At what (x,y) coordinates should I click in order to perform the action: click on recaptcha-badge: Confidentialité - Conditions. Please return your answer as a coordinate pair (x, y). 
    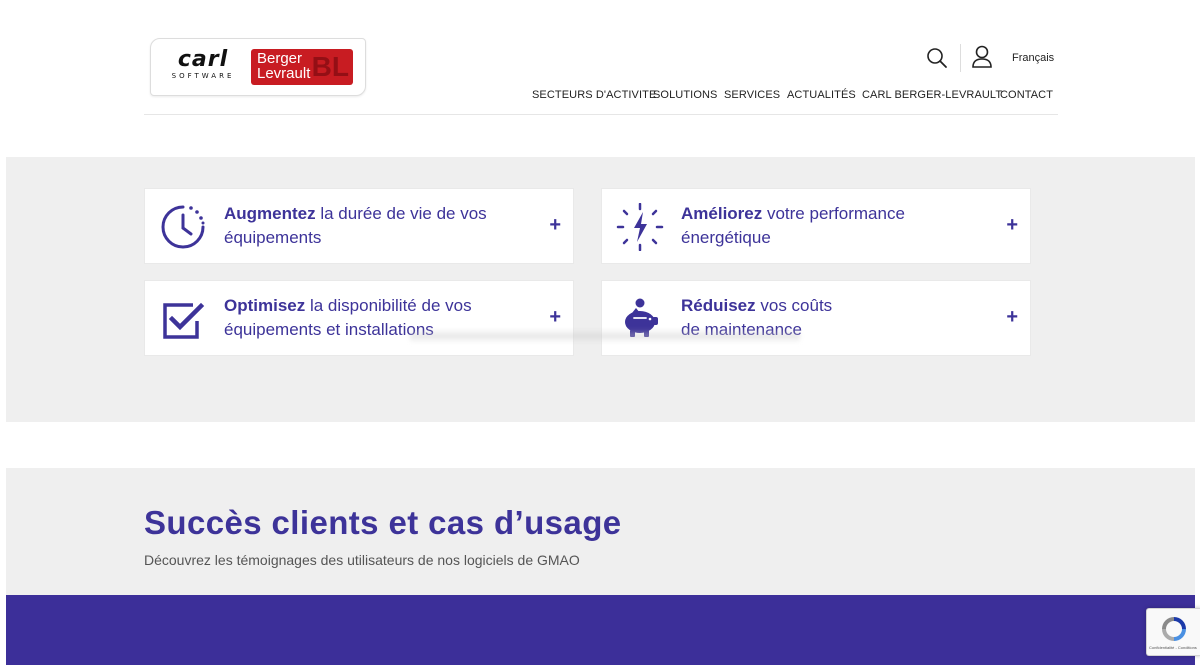
    Looking at the image, I should click on (1173, 632).